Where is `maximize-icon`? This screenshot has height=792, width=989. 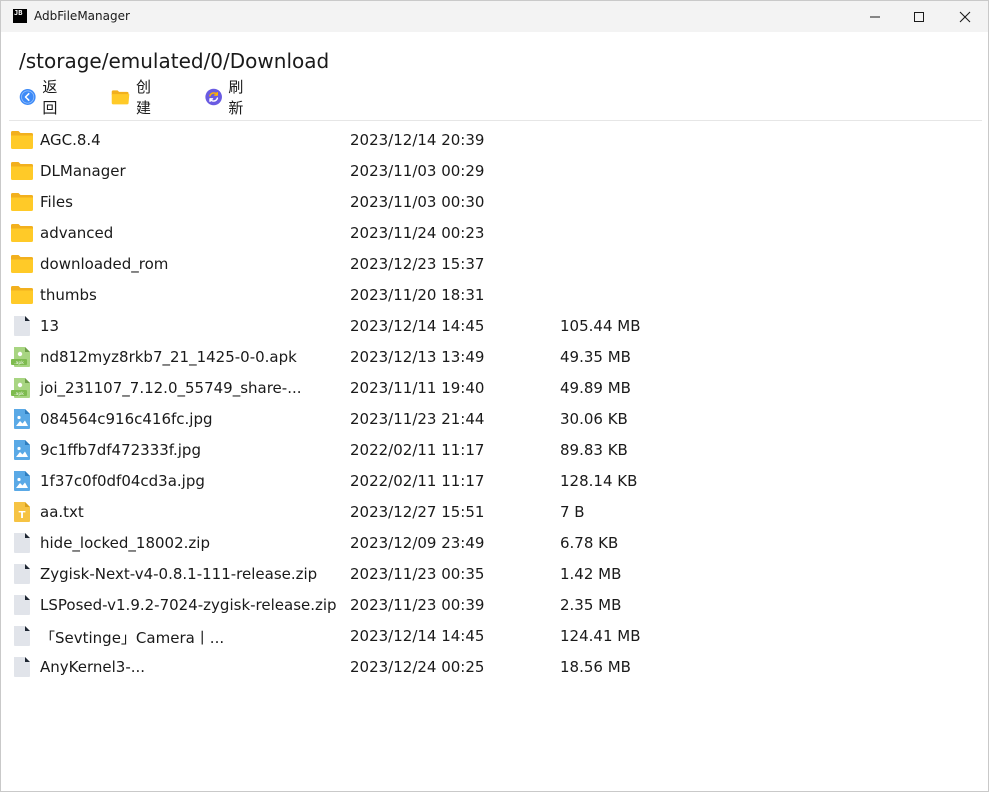 maximize-icon is located at coordinates (919, 16).